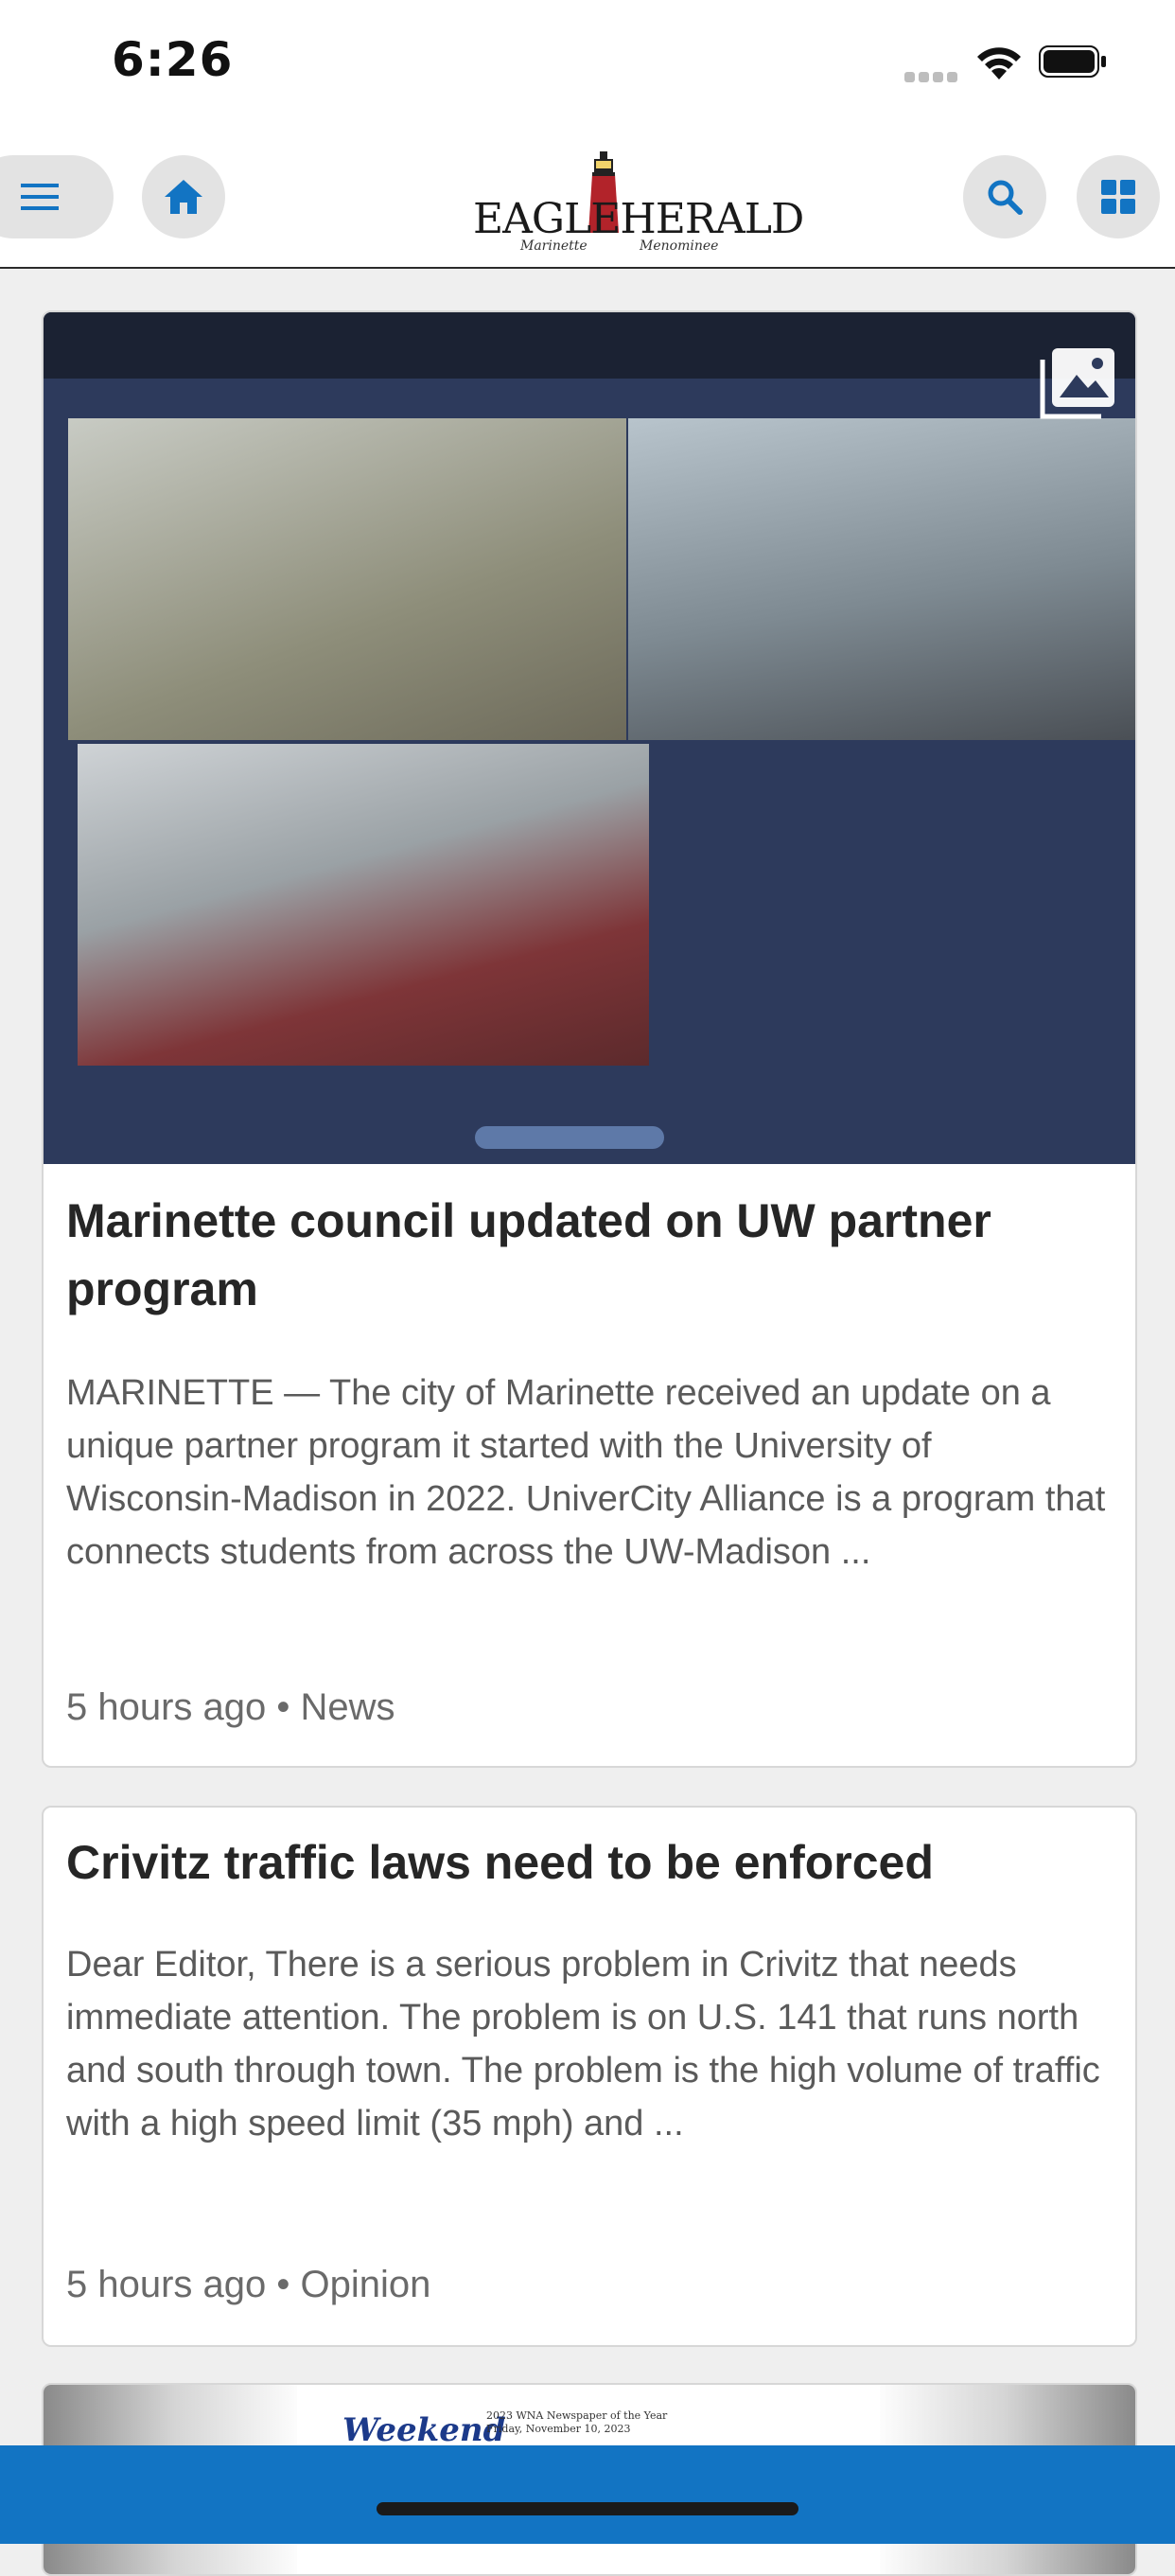 The height and width of the screenshot is (2576, 1175). I want to click on sections-grid-button, so click(1118, 196).